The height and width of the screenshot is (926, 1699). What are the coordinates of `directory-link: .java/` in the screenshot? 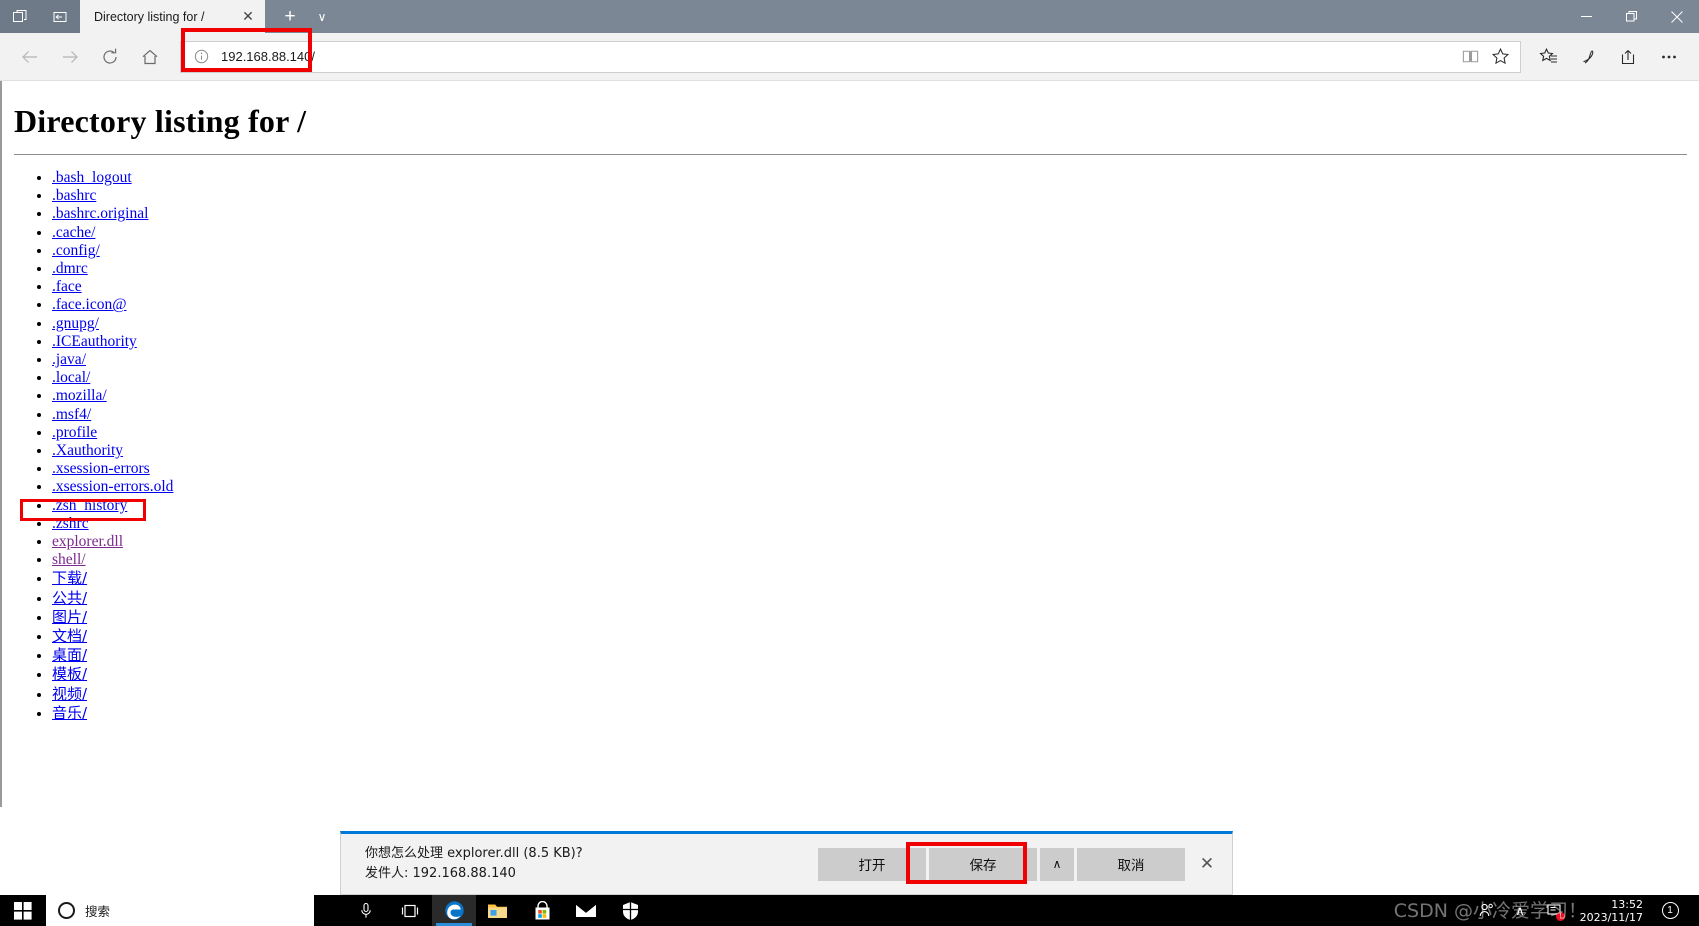 It's located at (69, 359).